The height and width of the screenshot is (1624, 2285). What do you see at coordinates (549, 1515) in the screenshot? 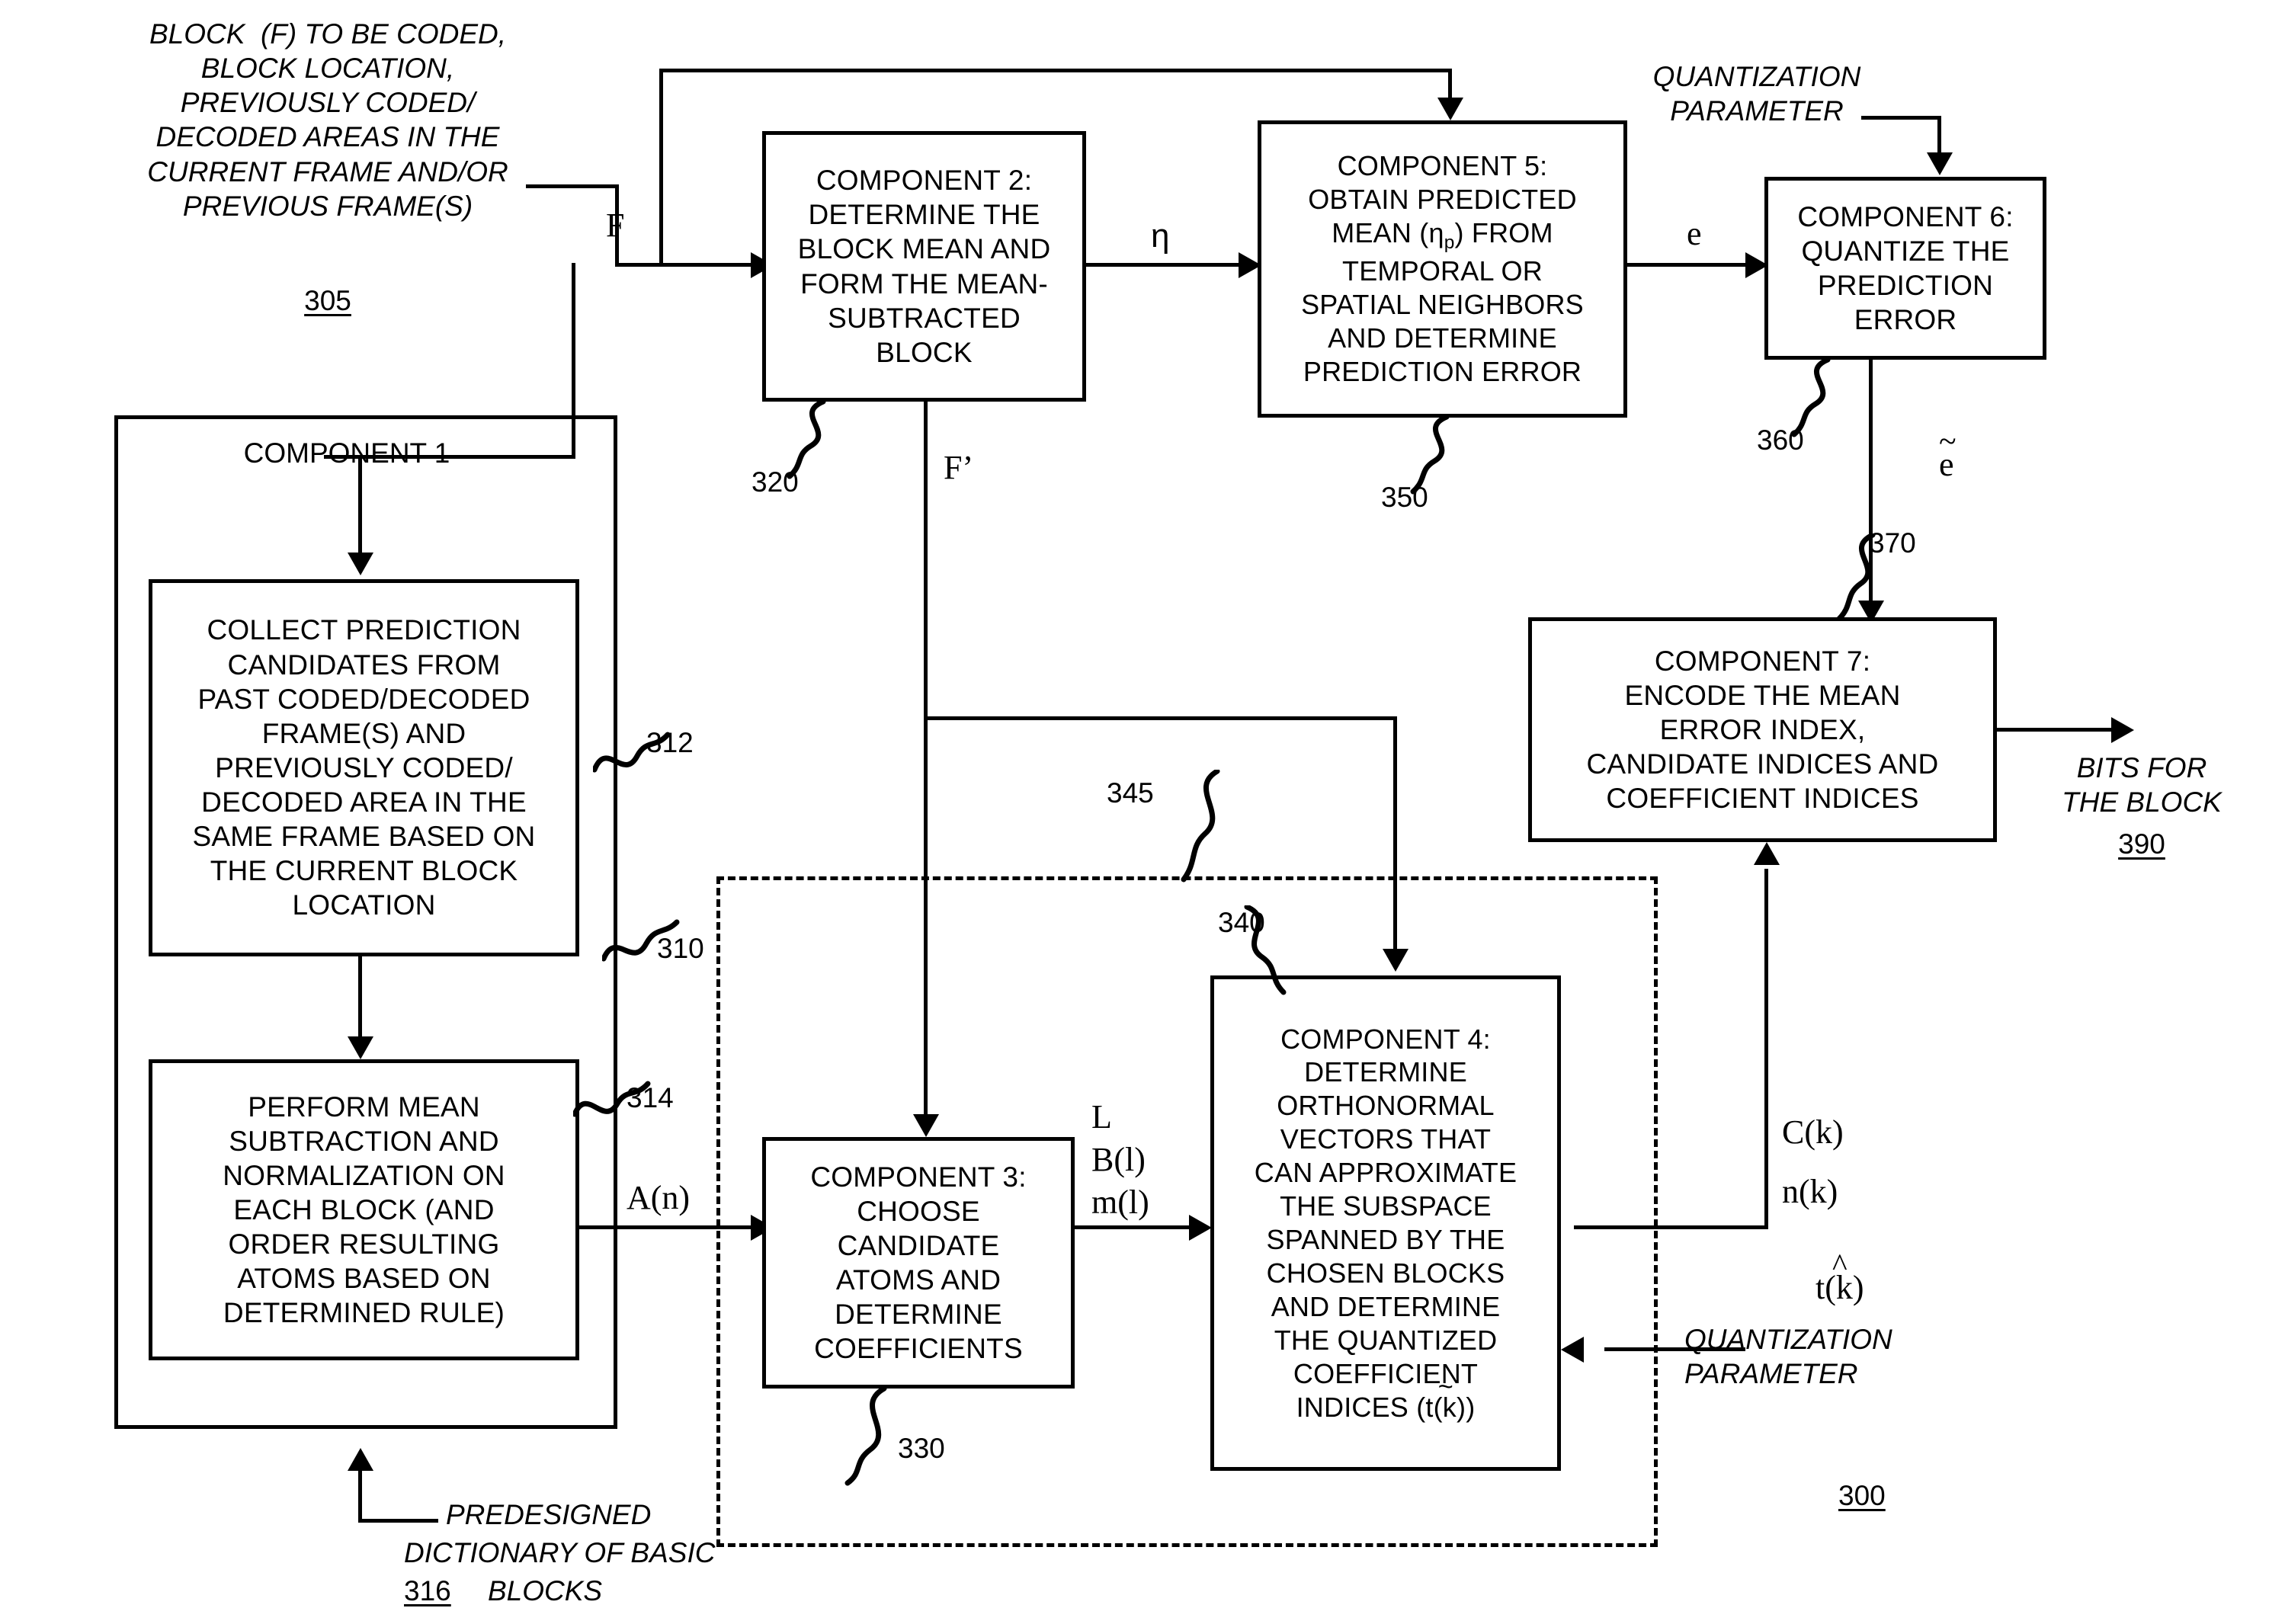
I see `dictionary-label-line1: PREDESIGNED` at bounding box center [549, 1515].